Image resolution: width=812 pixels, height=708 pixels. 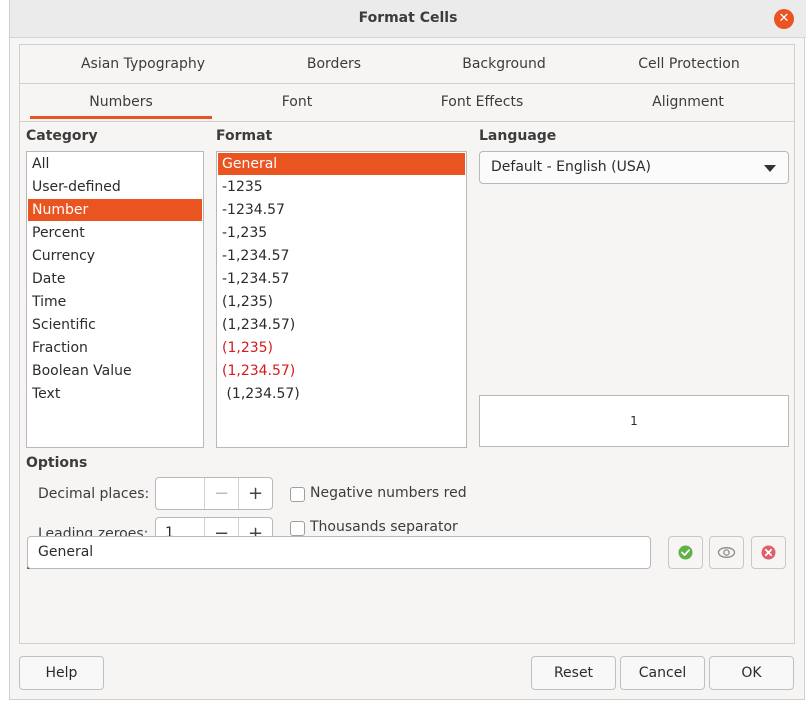 What do you see at coordinates (244, 136) in the screenshot?
I see `format-label: Format` at bounding box center [244, 136].